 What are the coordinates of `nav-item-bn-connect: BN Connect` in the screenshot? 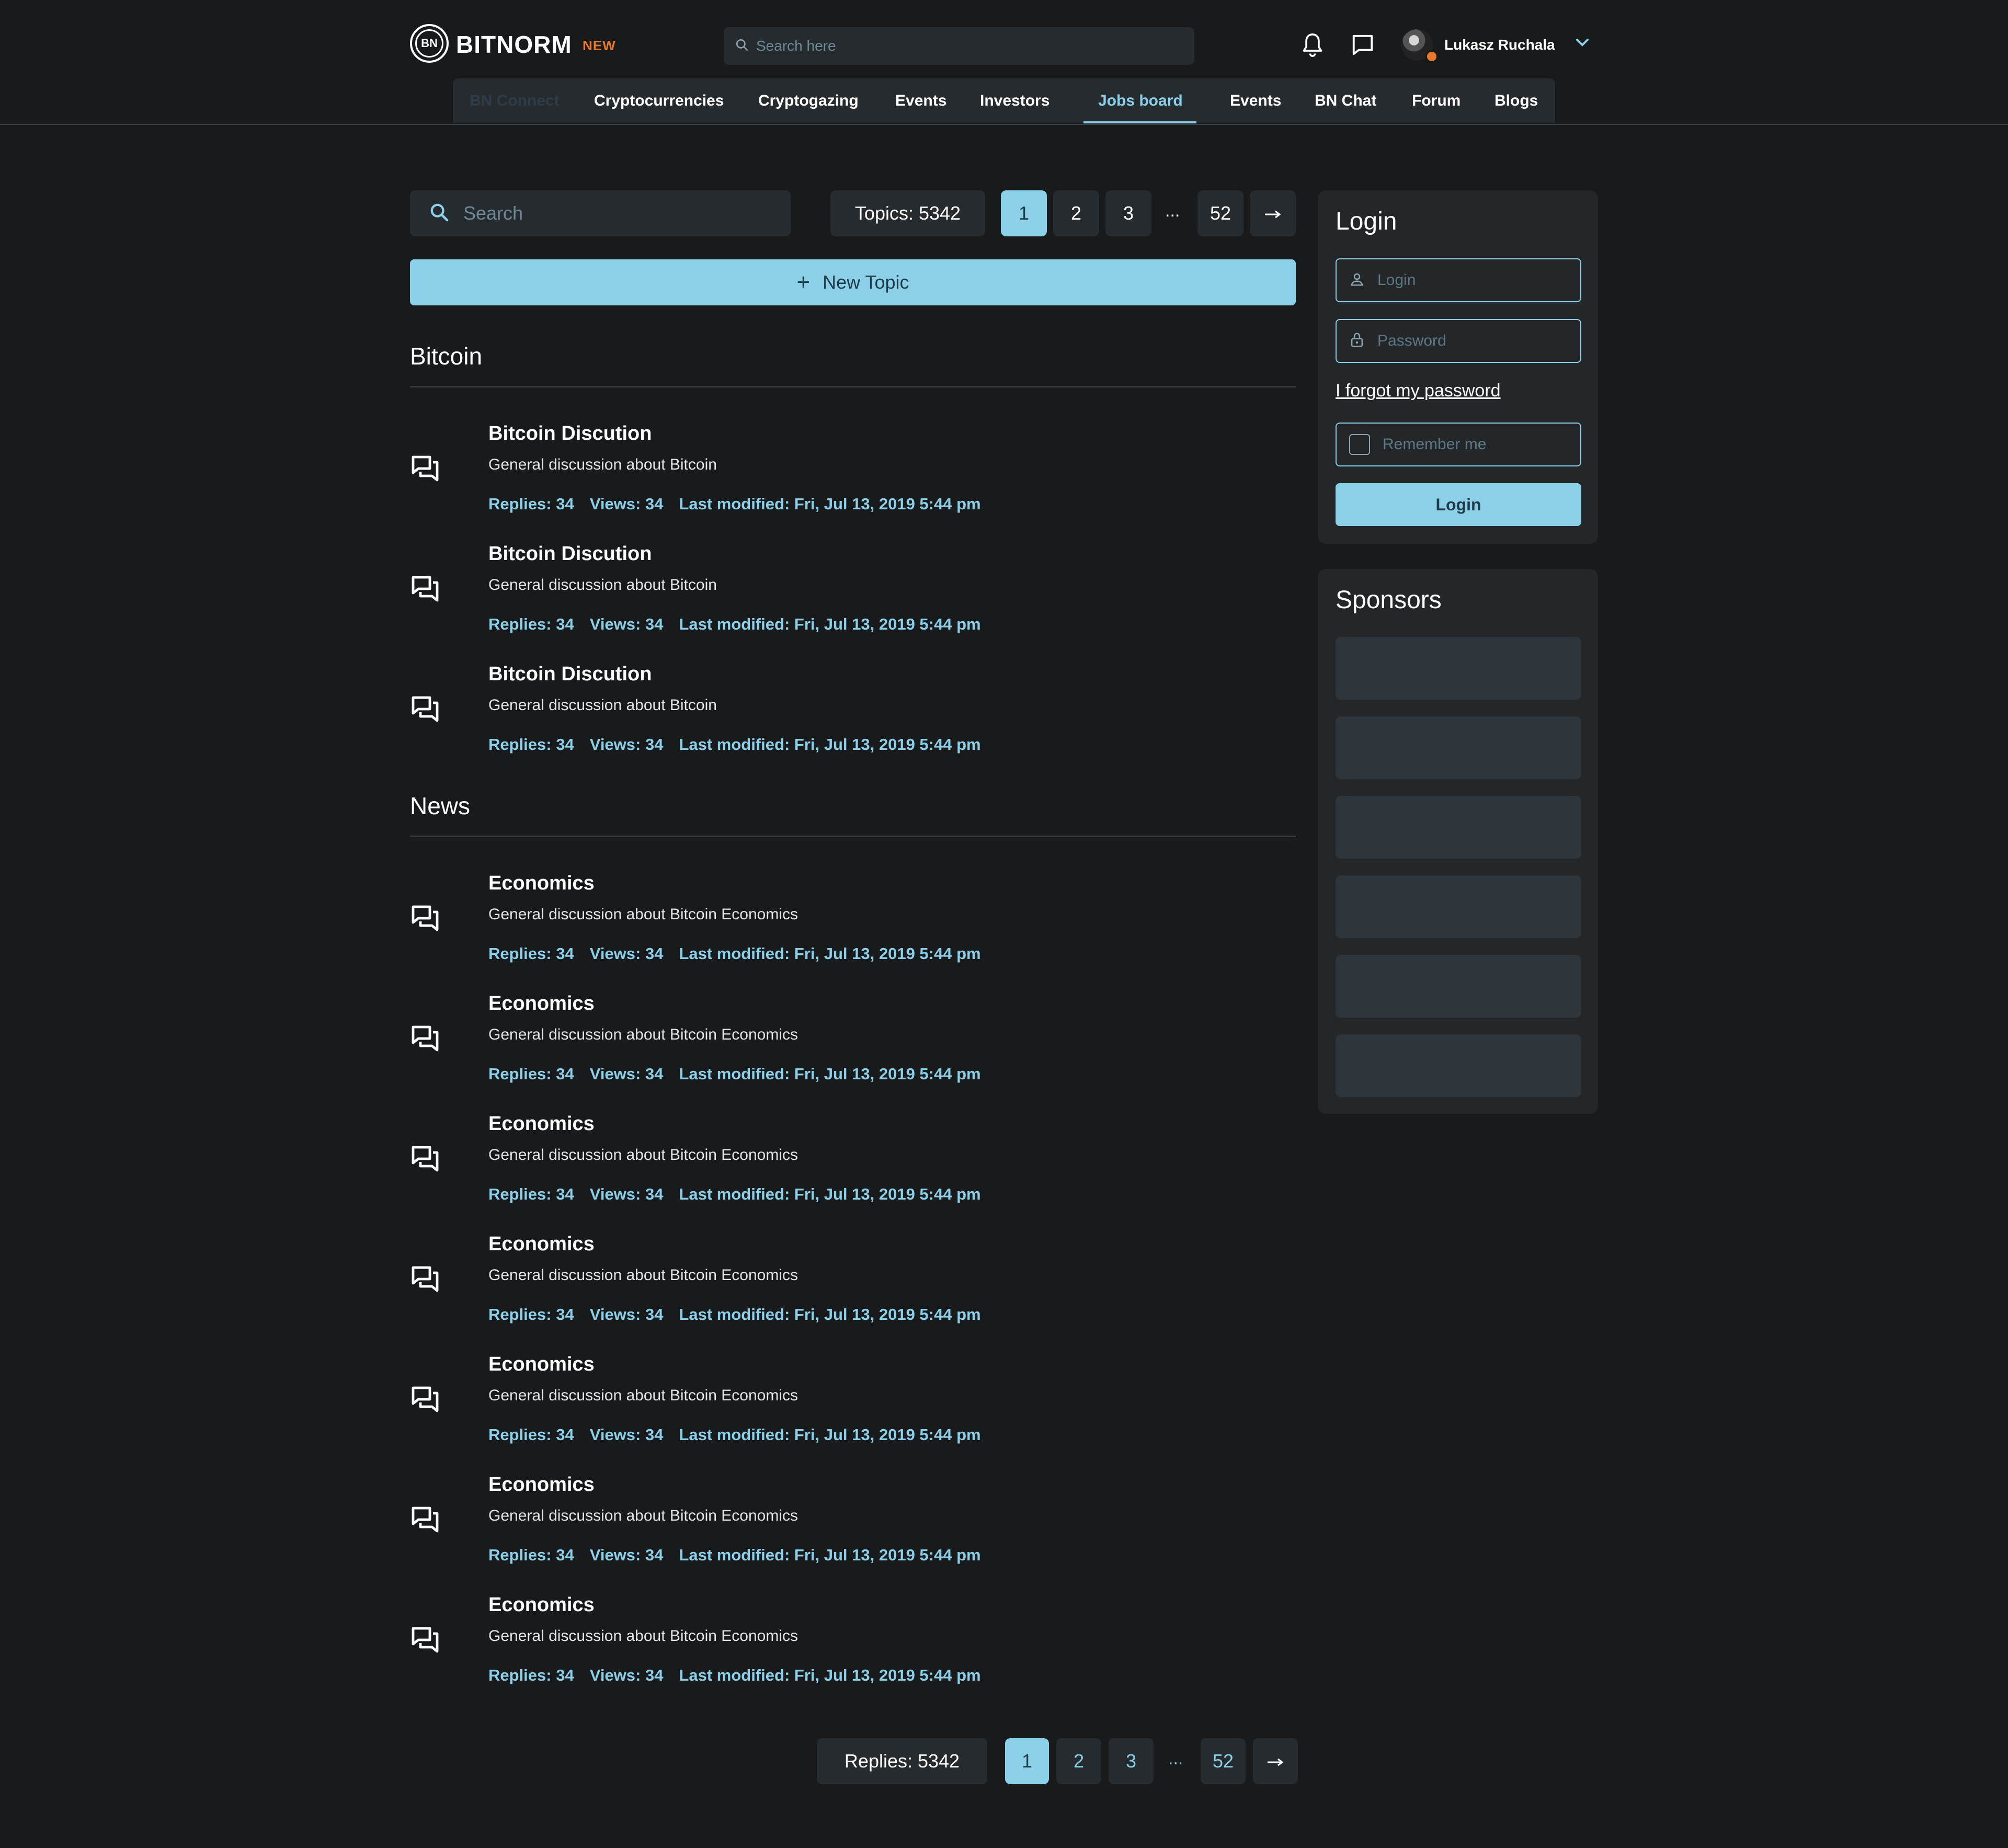 It's located at (515, 101).